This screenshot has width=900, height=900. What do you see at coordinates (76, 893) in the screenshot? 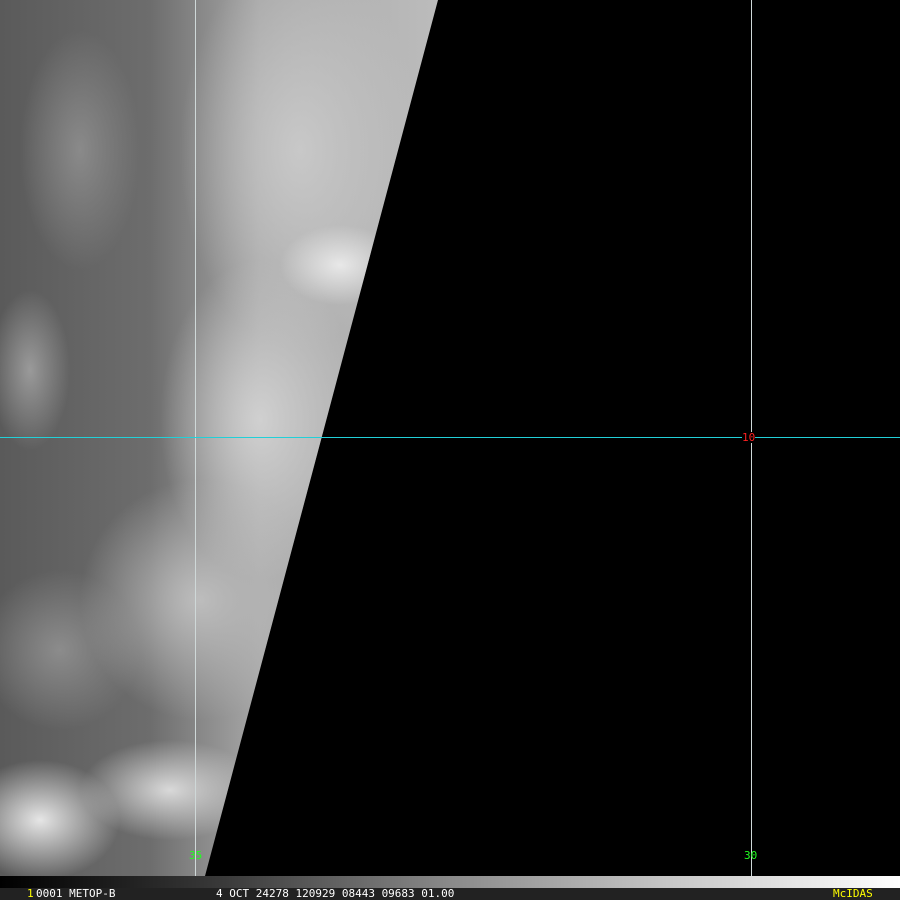
I see `satellite-name: 0001 METOP-B` at bounding box center [76, 893].